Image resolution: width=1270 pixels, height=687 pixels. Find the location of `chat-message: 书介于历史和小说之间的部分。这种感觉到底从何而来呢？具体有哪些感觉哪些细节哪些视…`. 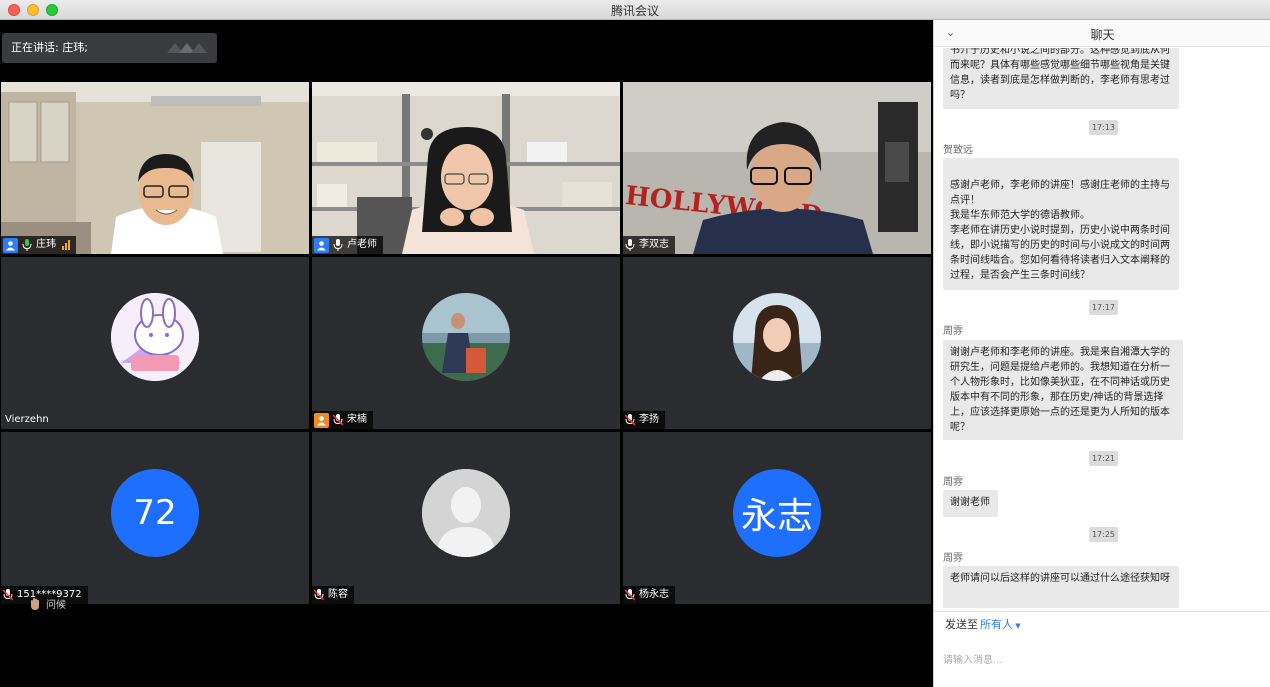

chat-message: 书介于历史和小说之间的部分。这种感觉到底从何而来呢？具体有哪些感觉哪些细节哪些视… is located at coordinates (1061, 78).